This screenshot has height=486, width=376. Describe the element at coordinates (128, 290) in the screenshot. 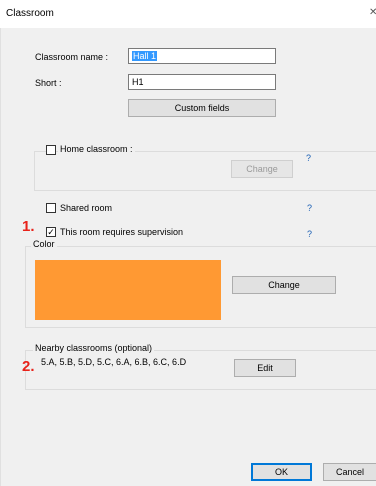

I see `color-swatch` at that location.